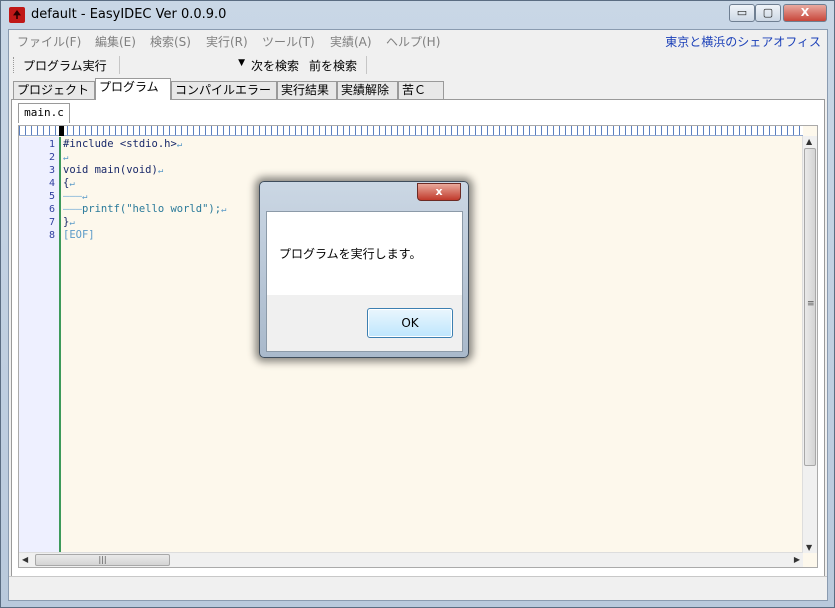 This screenshot has height=608, width=835. I want to click on run-confirm-dialog: x プログラムを実行します。 OK, so click(364, 269).